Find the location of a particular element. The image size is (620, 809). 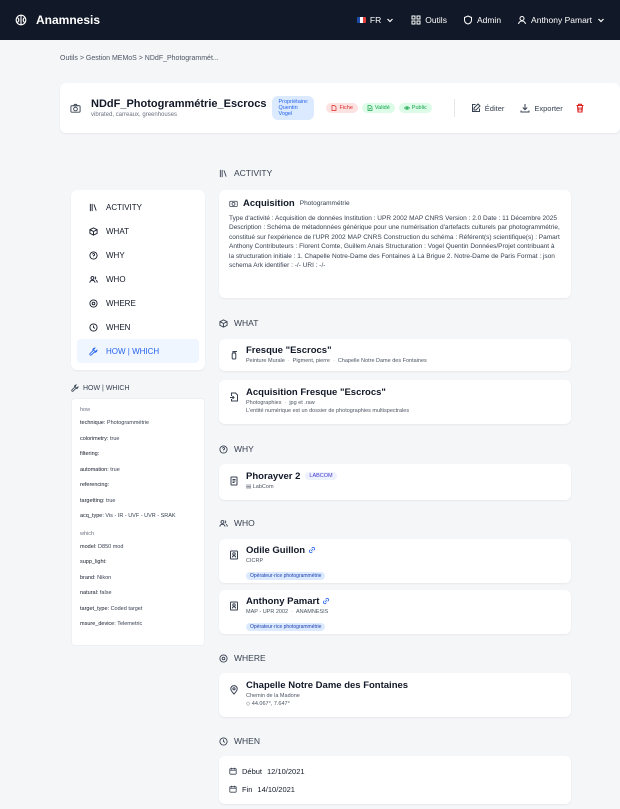

users-icon is located at coordinates (223, 523).